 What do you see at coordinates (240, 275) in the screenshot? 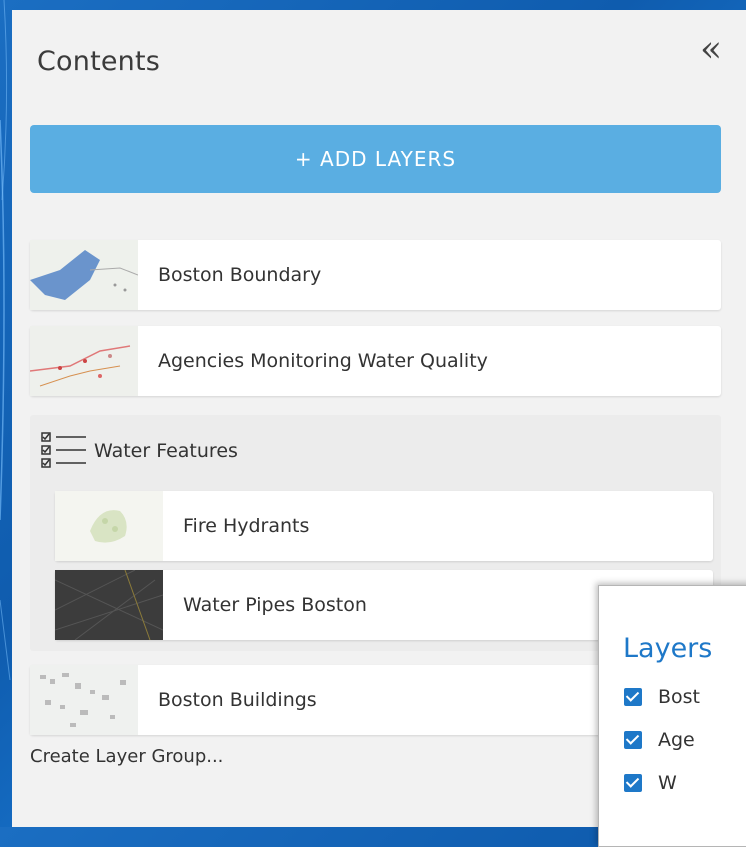
I see `layer-label: Boston Boundary` at bounding box center [240, 275].